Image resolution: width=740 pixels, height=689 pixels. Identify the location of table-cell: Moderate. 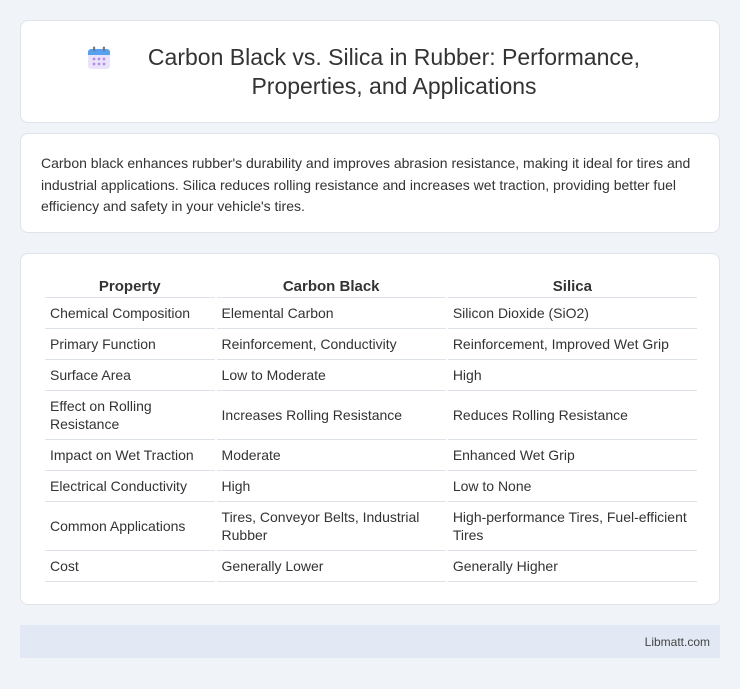
(331, 455).